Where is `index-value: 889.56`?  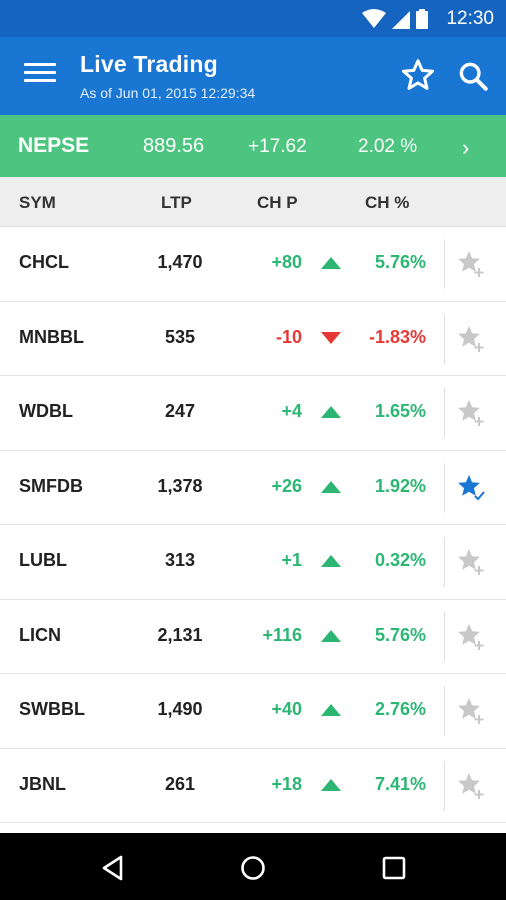
index-value: 889.56 is located at coordinates (174, 146).